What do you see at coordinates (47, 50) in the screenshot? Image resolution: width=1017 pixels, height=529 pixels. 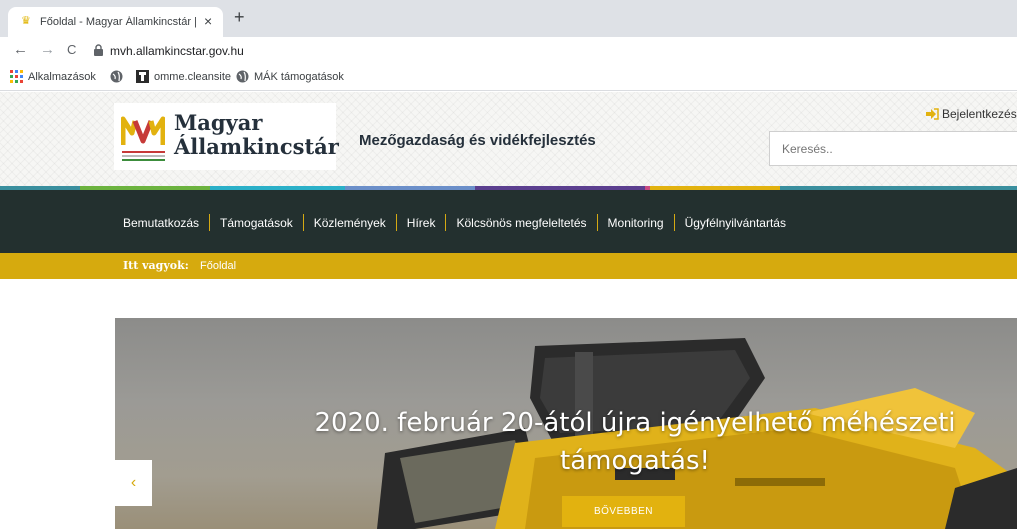 I see `forward-button: →` at bounding box center [47, 50].